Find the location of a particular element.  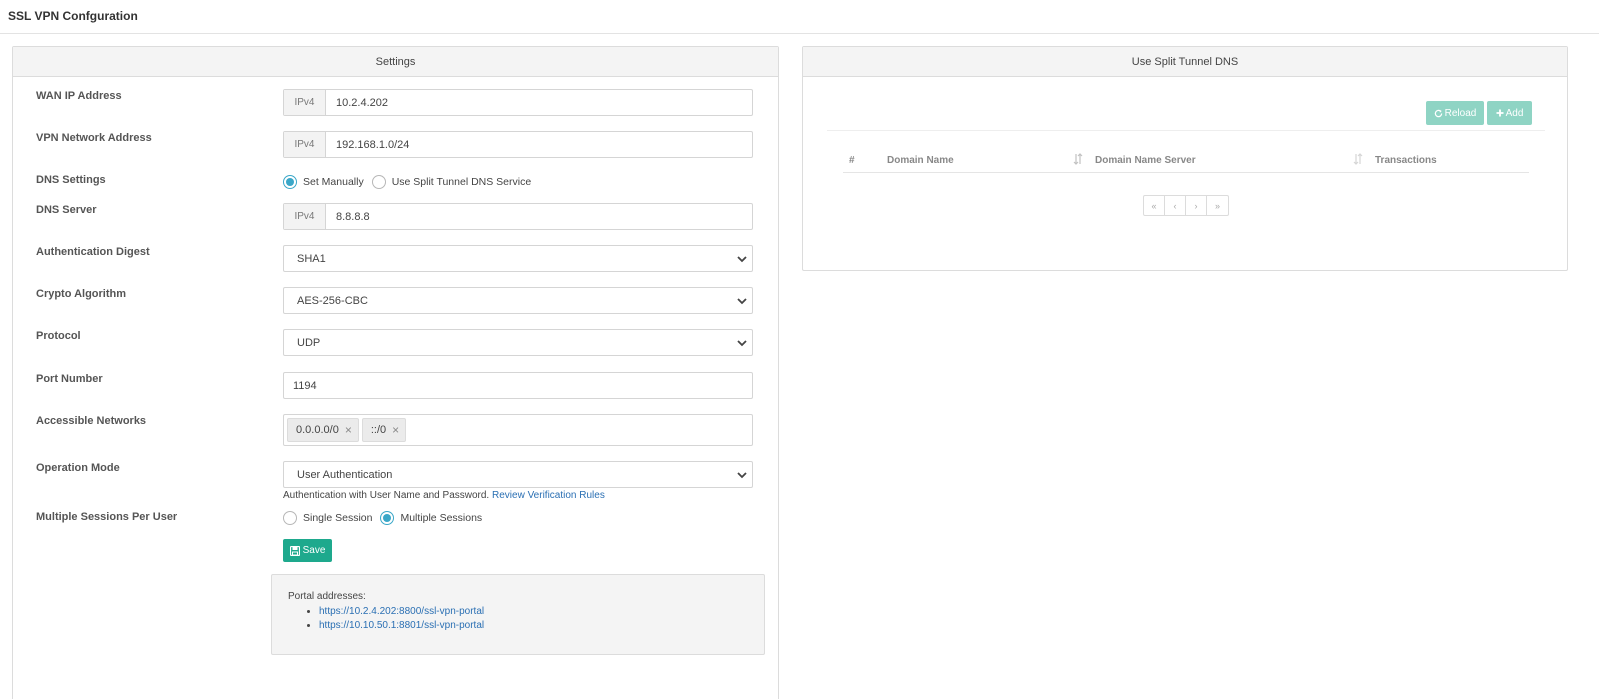

reload-button: Reload is located at coordinates (1455, 113).